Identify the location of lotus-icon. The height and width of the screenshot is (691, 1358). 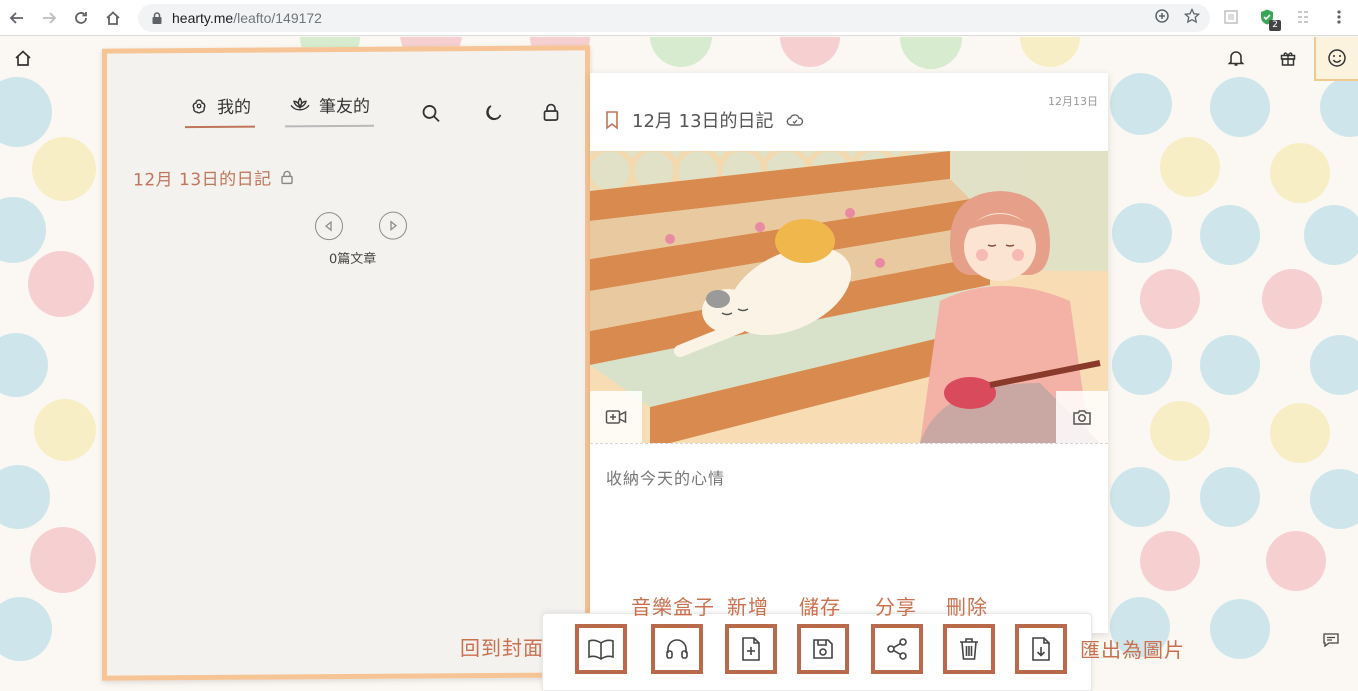
(300, 103).